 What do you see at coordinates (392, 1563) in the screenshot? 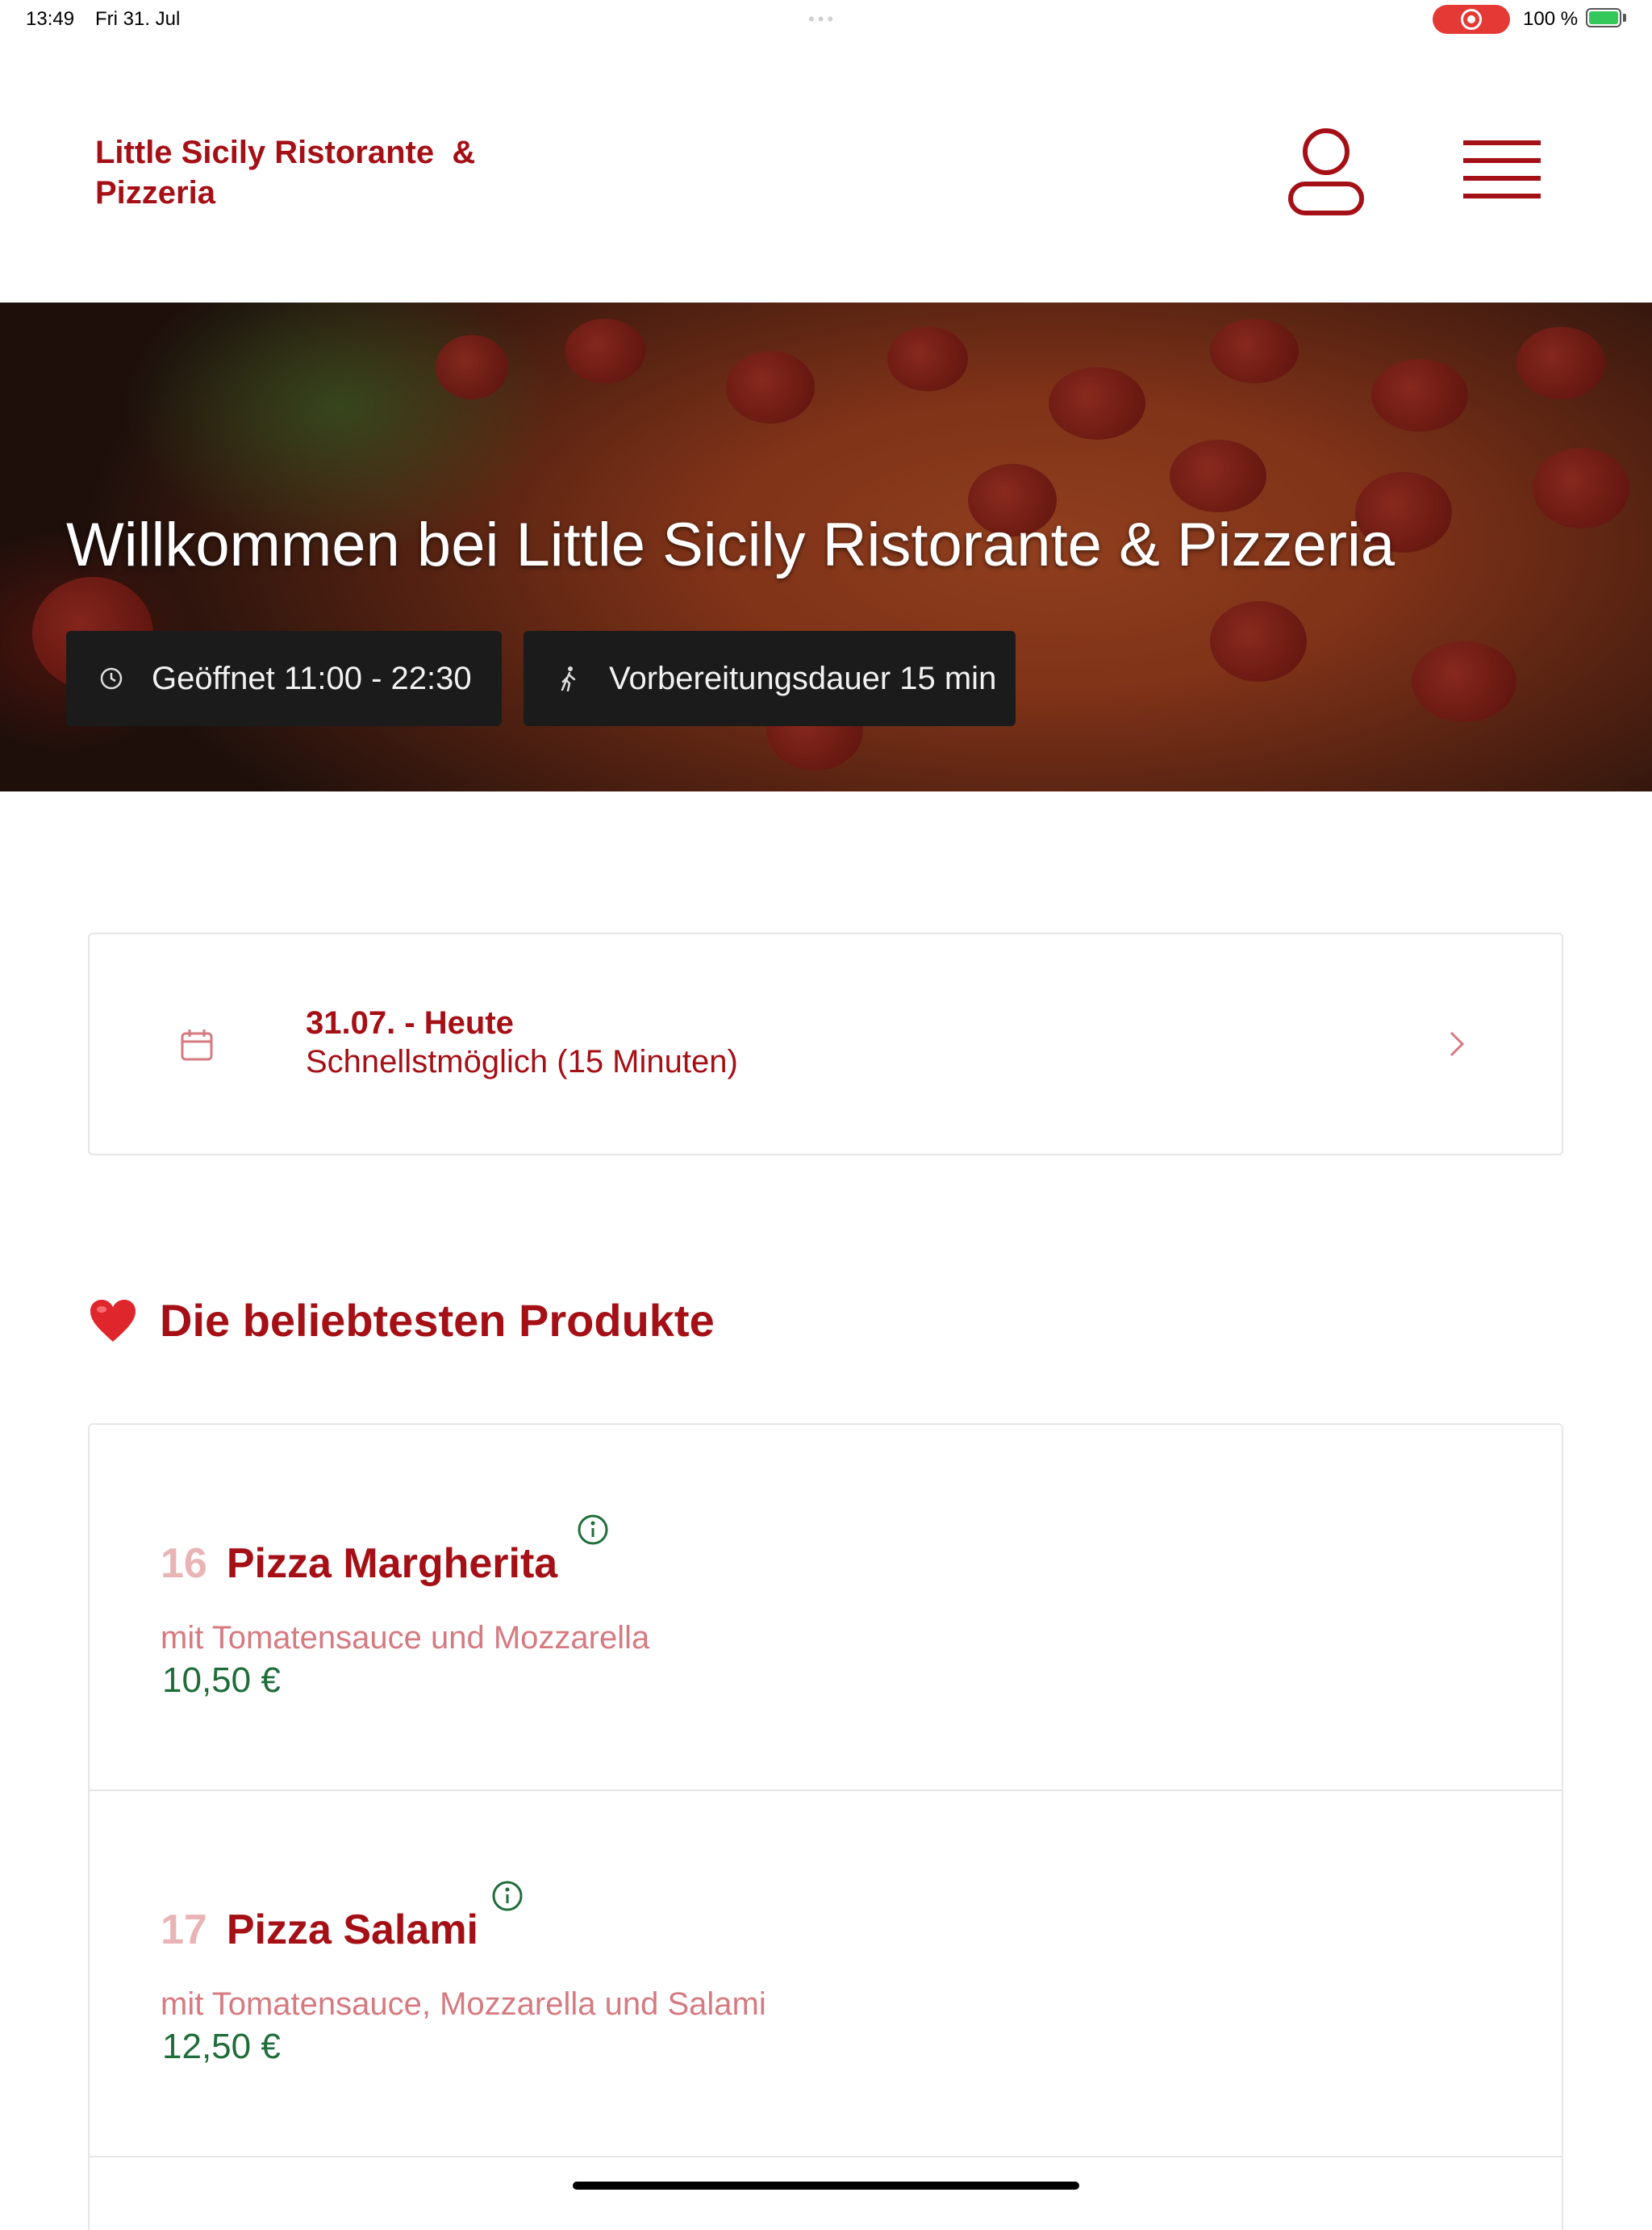
I see `product-name: Pizza Margherita` at bounding box center [392, 1563].